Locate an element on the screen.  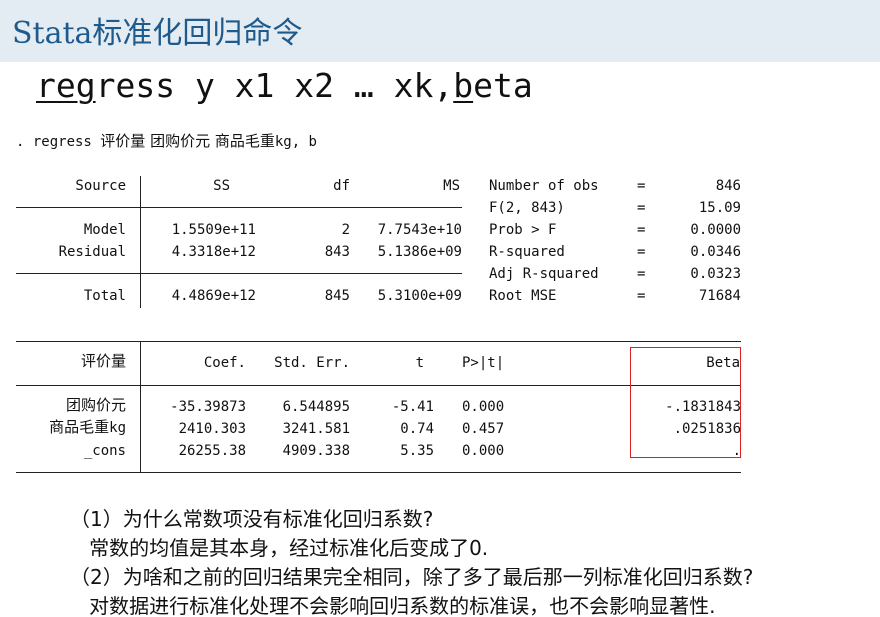
anova-row-df: 845 is located at coordinates (337, 296).